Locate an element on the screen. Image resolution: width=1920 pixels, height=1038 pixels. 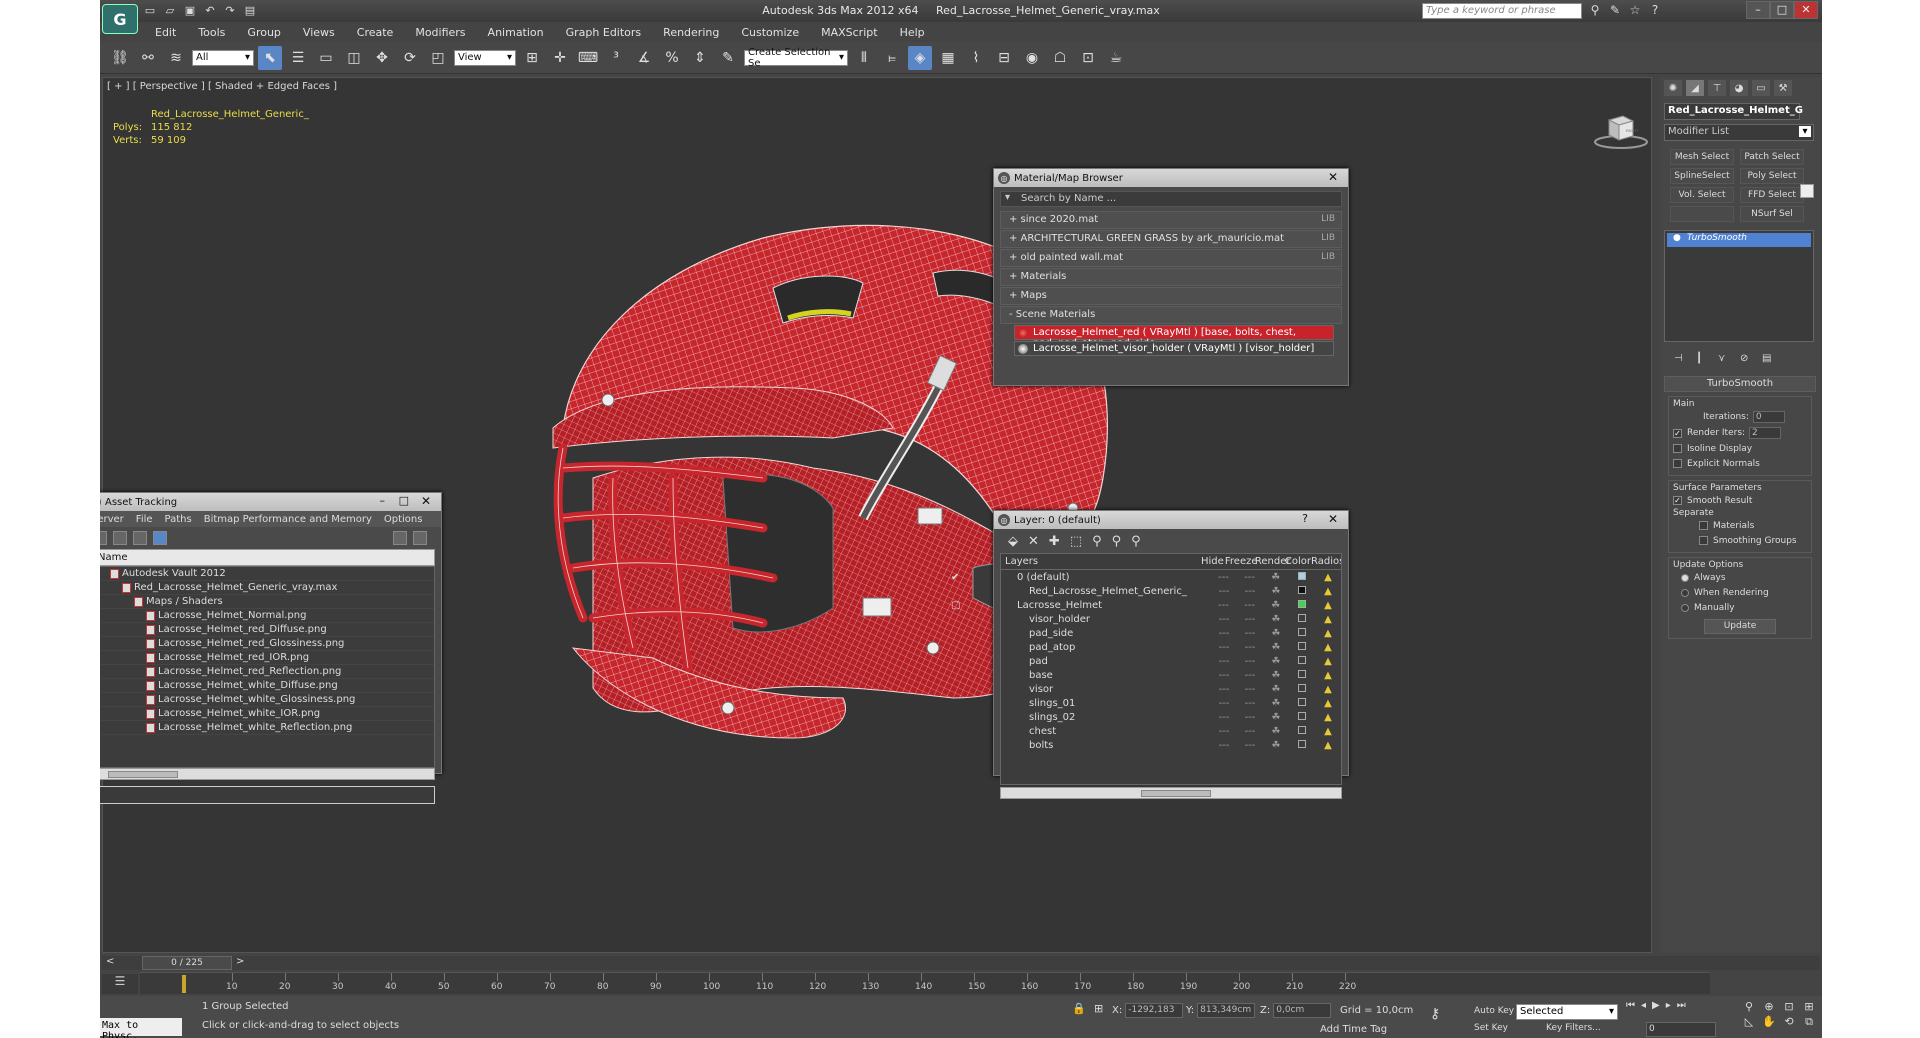
when-rendering-radio is located at coordinates (1685, 592).